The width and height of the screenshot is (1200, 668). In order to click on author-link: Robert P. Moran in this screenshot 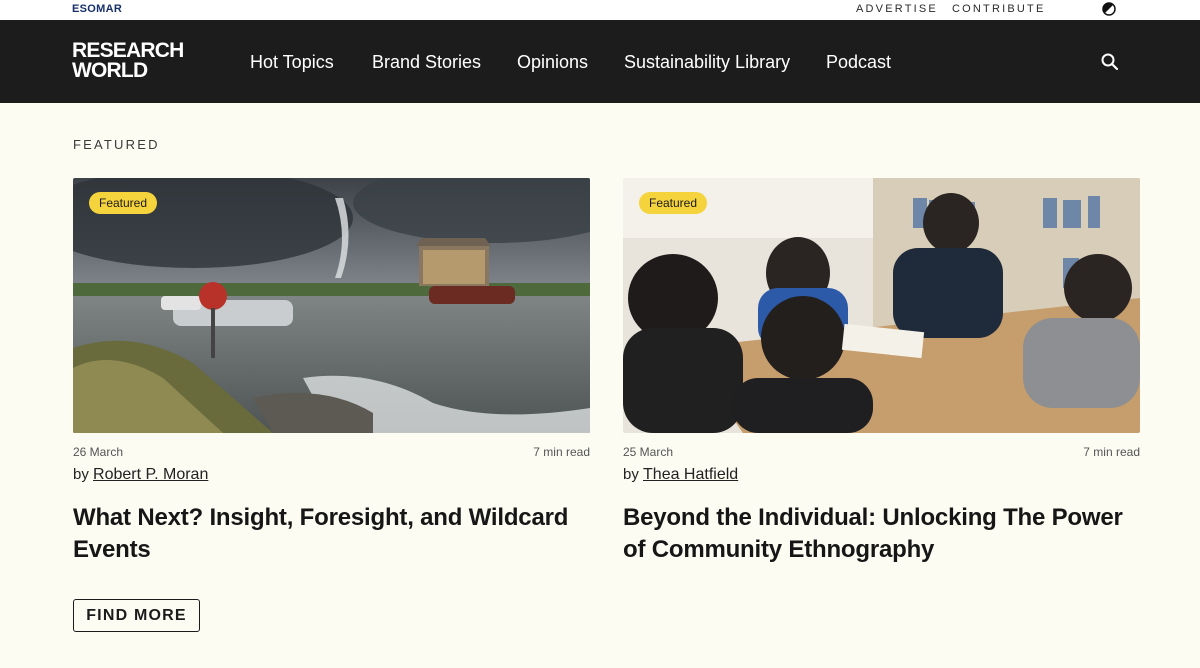, I will do `click(150, 474)`.